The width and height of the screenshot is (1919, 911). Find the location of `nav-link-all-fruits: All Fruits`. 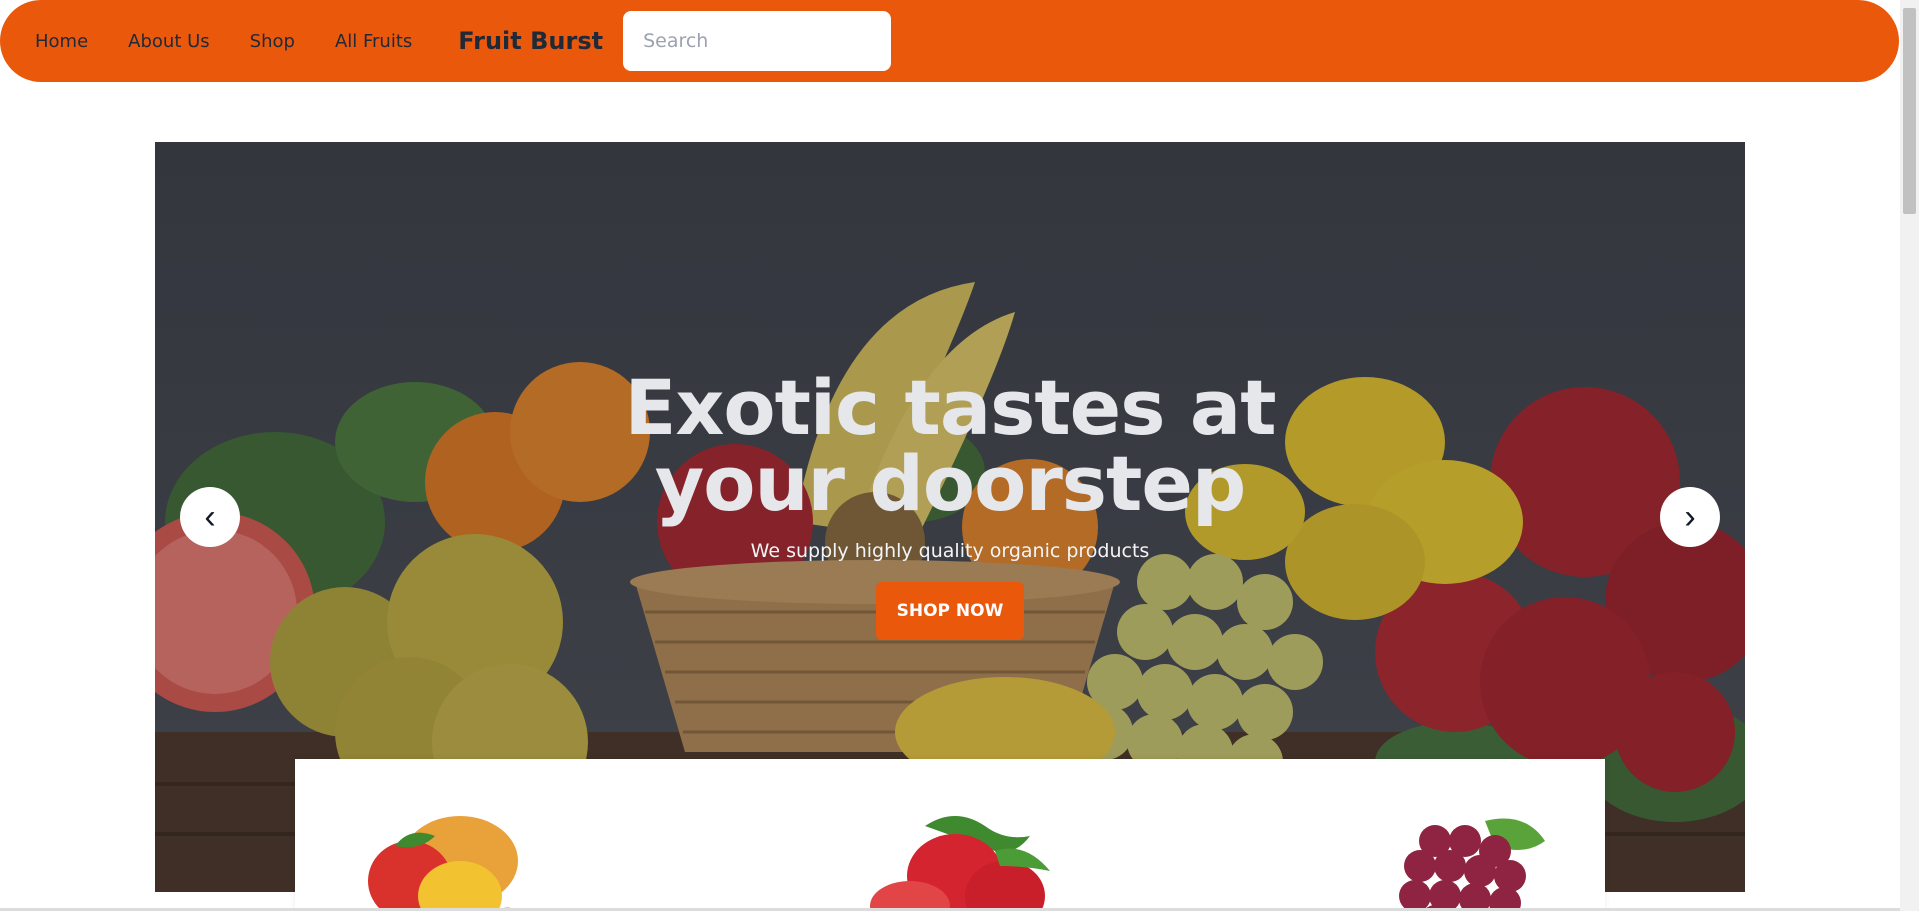

nav-link-all-fruits: All Fruits is located at coordinates (373, 41).